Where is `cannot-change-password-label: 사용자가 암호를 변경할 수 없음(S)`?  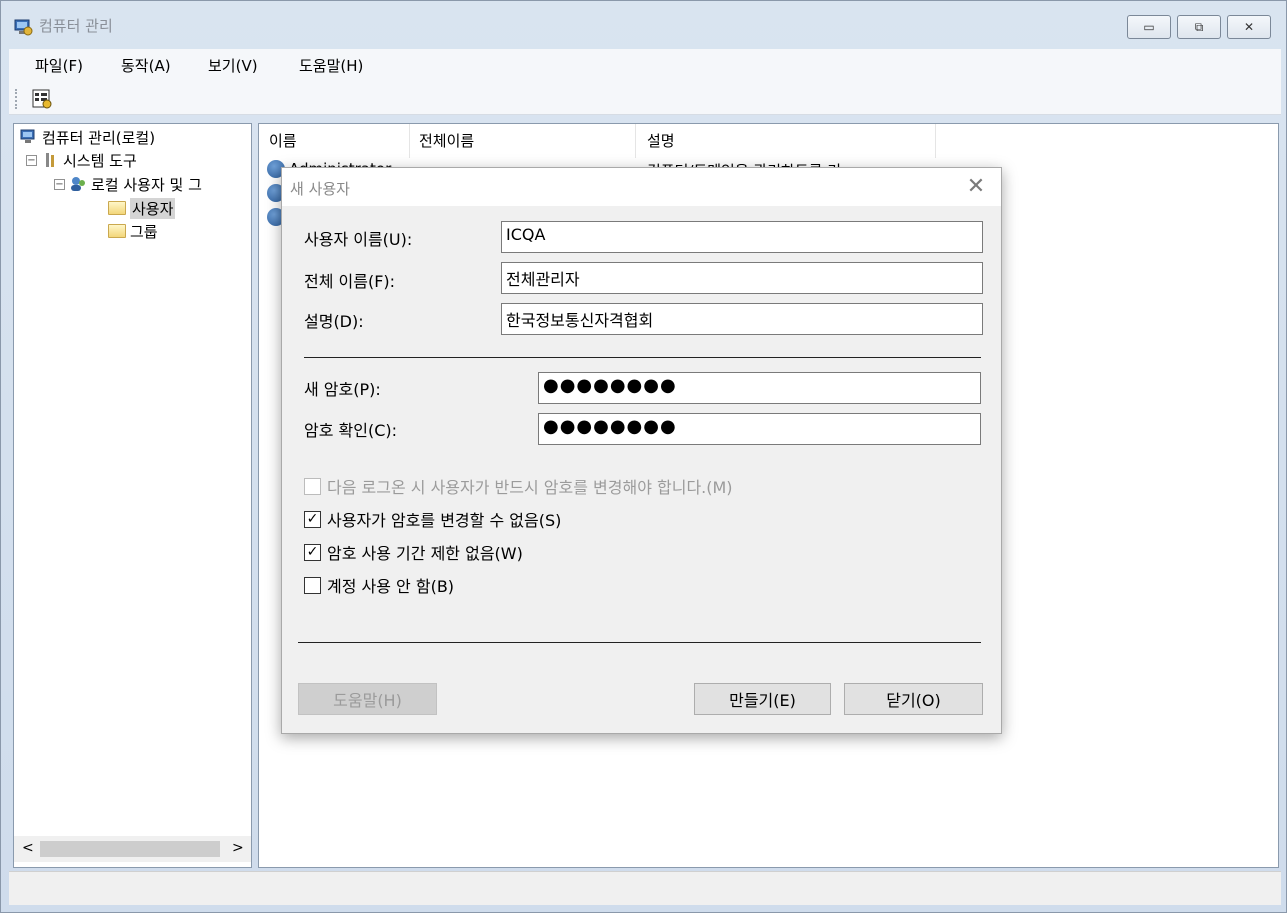
cannot-change-password-label: 사용자가 암호를 변경할 수 없음(S) is located at coordinates (444, 520).